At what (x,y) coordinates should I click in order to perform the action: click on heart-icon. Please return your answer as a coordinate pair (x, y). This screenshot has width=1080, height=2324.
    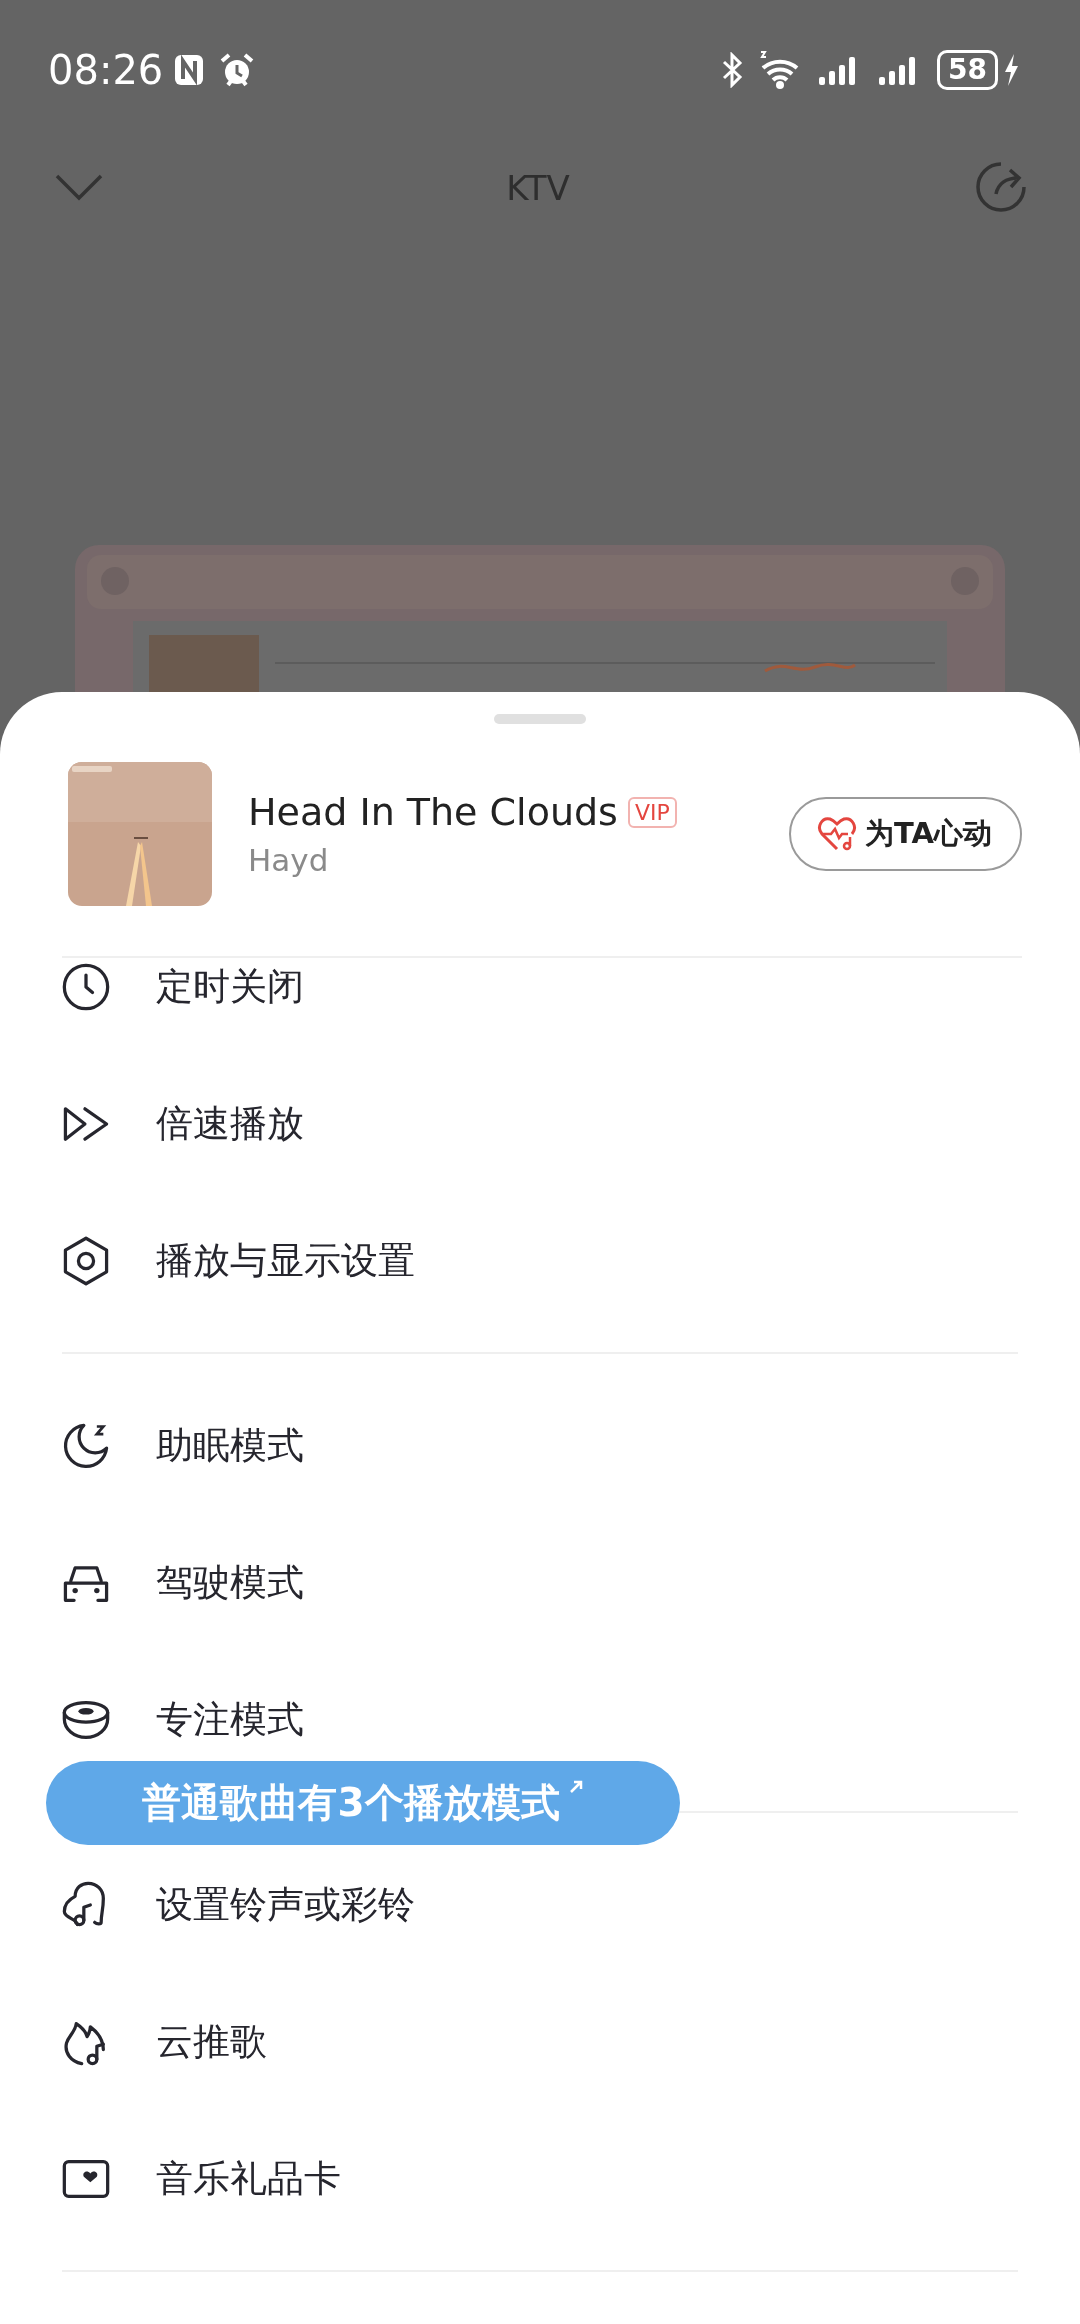
    Looking at the image, I should click on (837, 834).